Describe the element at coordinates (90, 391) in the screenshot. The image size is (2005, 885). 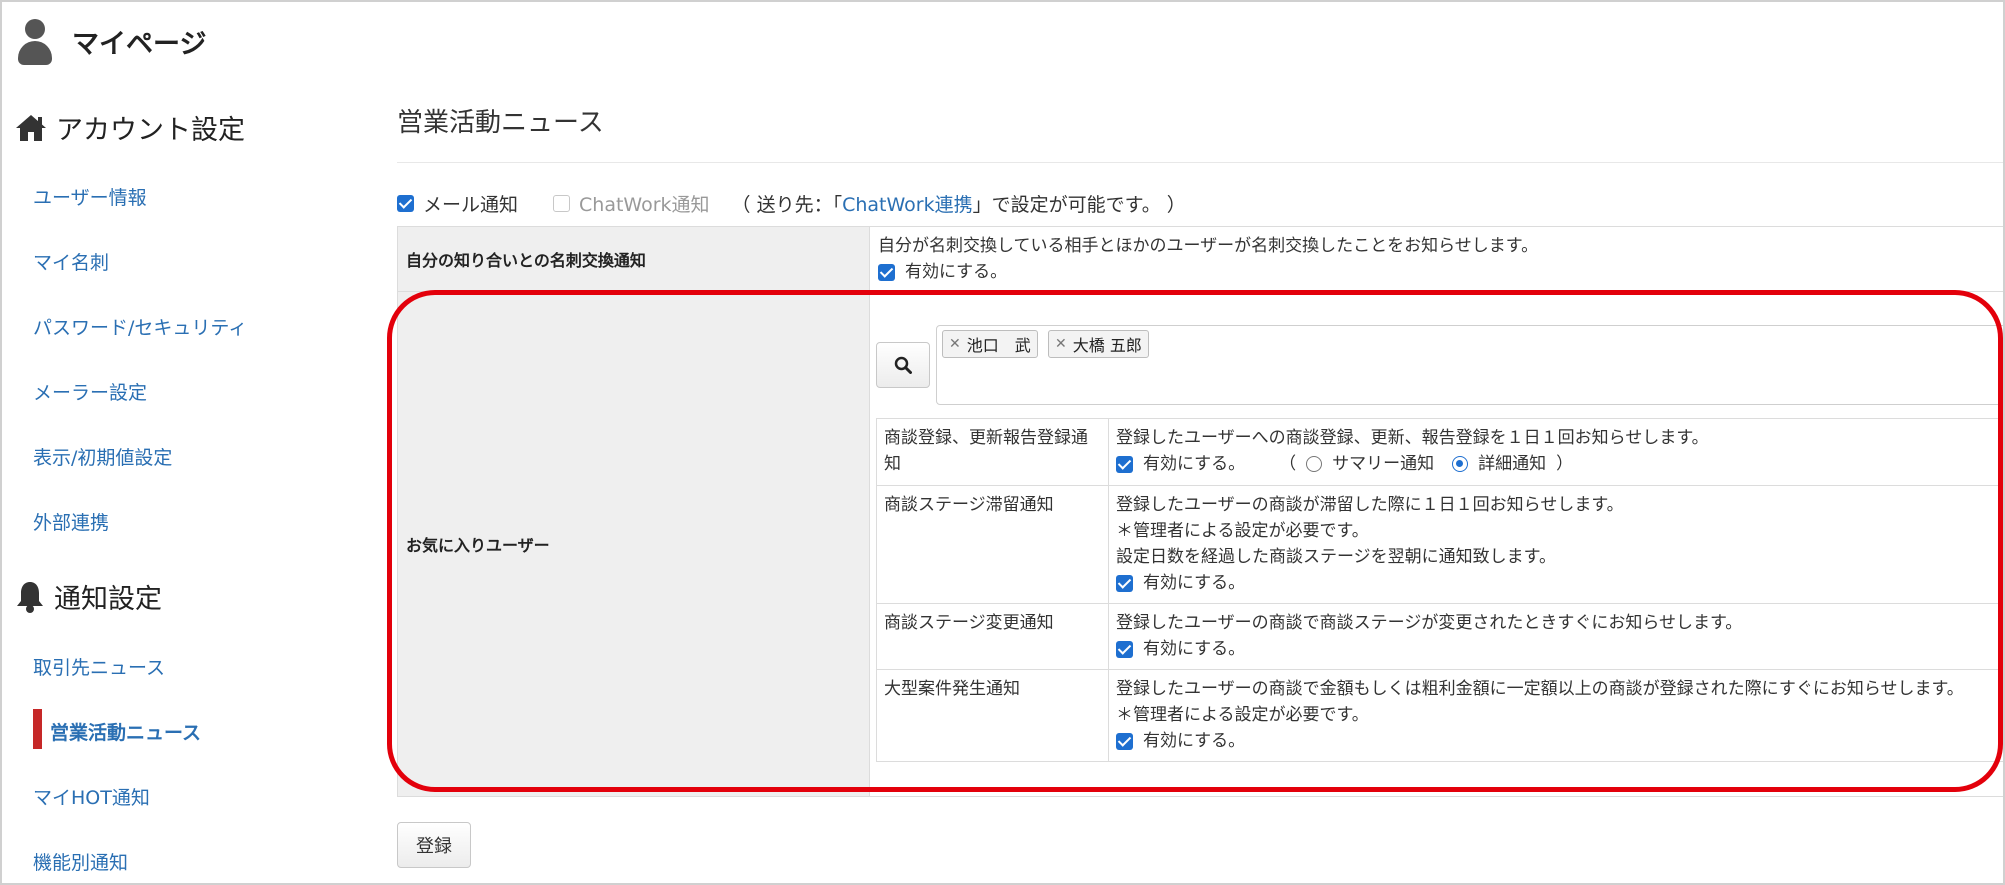
I see `sidebar-item-mailer-settings: メーラー設定` at that location.